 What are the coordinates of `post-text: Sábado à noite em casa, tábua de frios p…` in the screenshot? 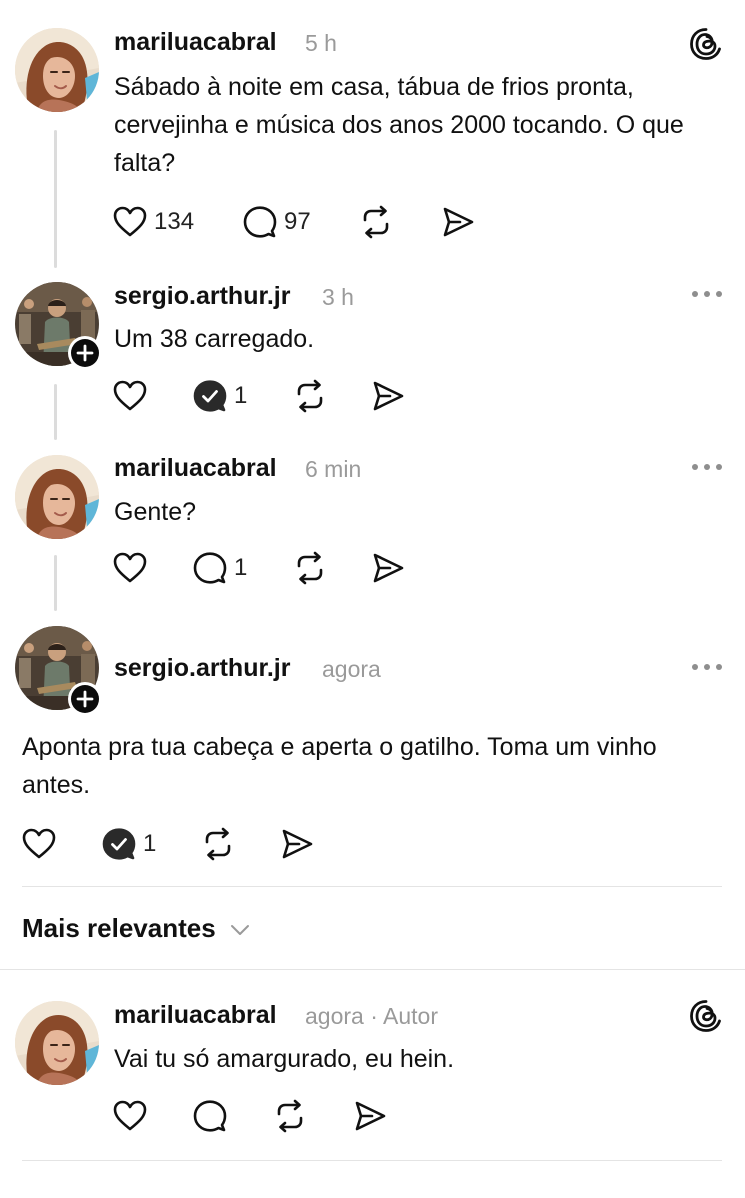 It's located at (399, 125).